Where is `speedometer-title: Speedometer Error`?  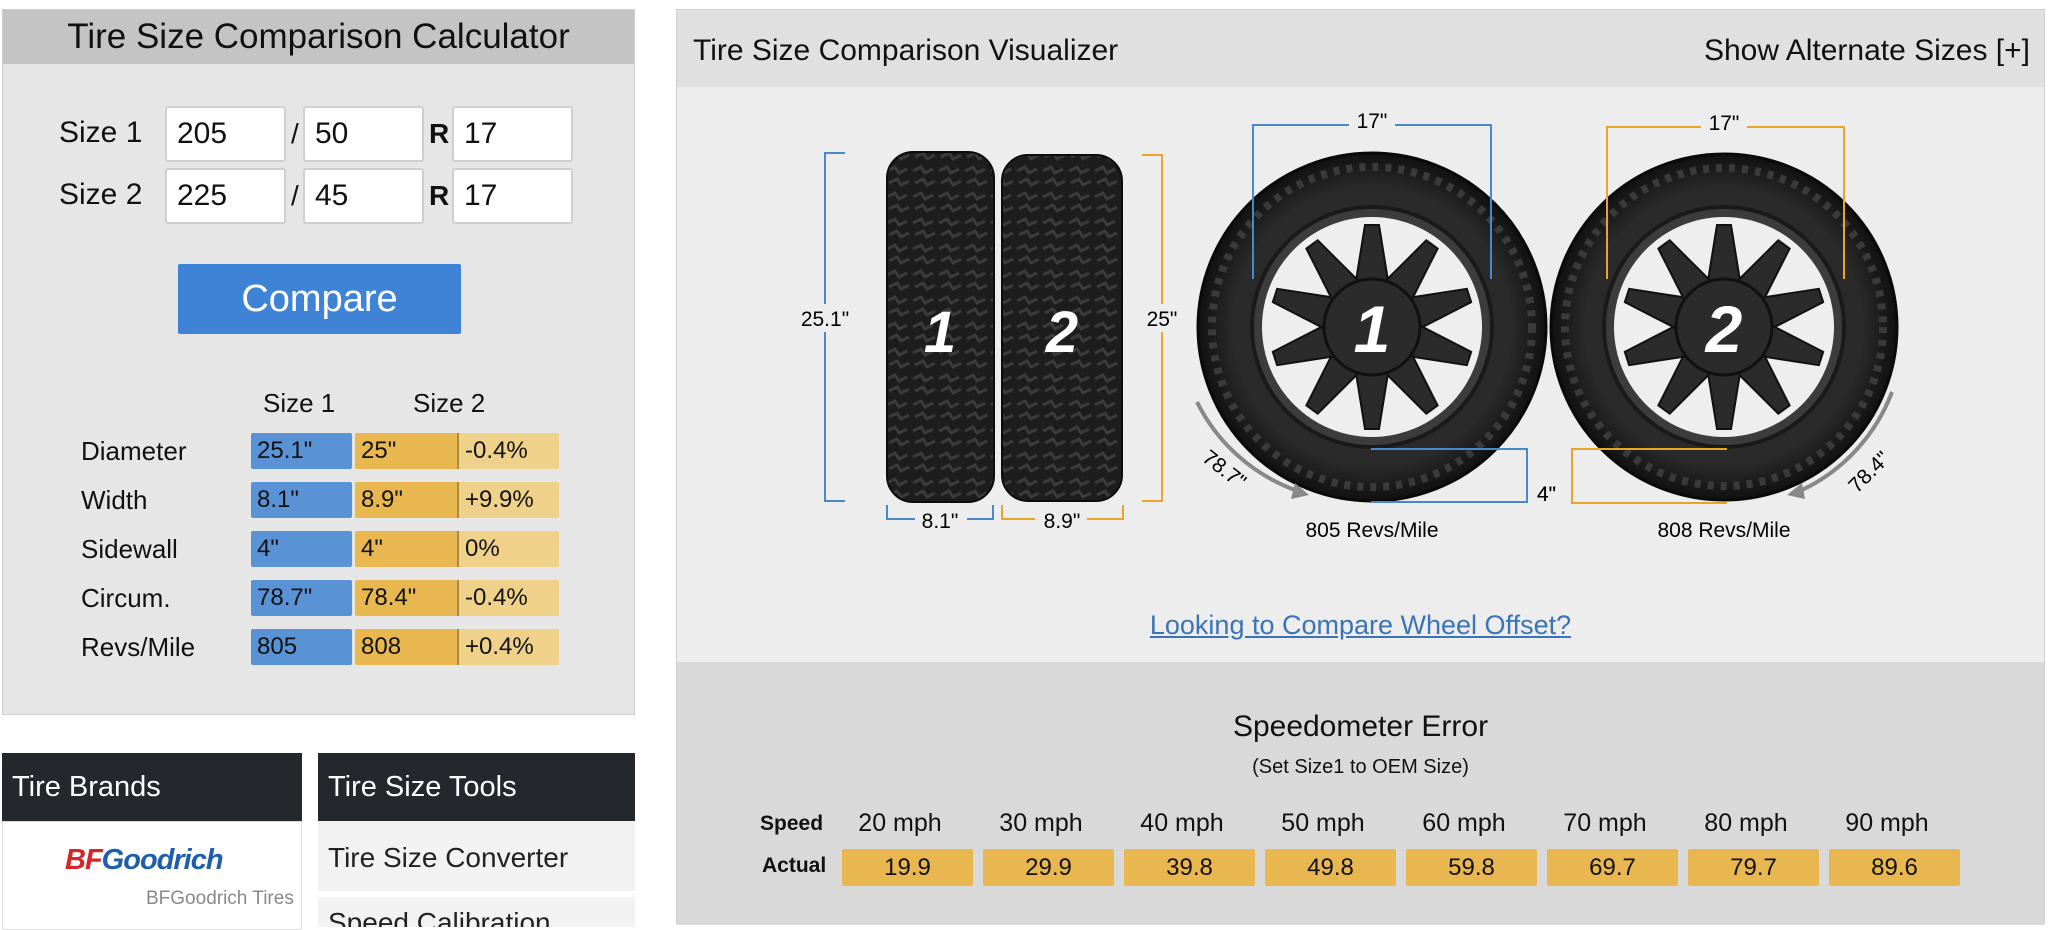
speedometer-title: Speedometer Error is located at coordinates (1360, 726).